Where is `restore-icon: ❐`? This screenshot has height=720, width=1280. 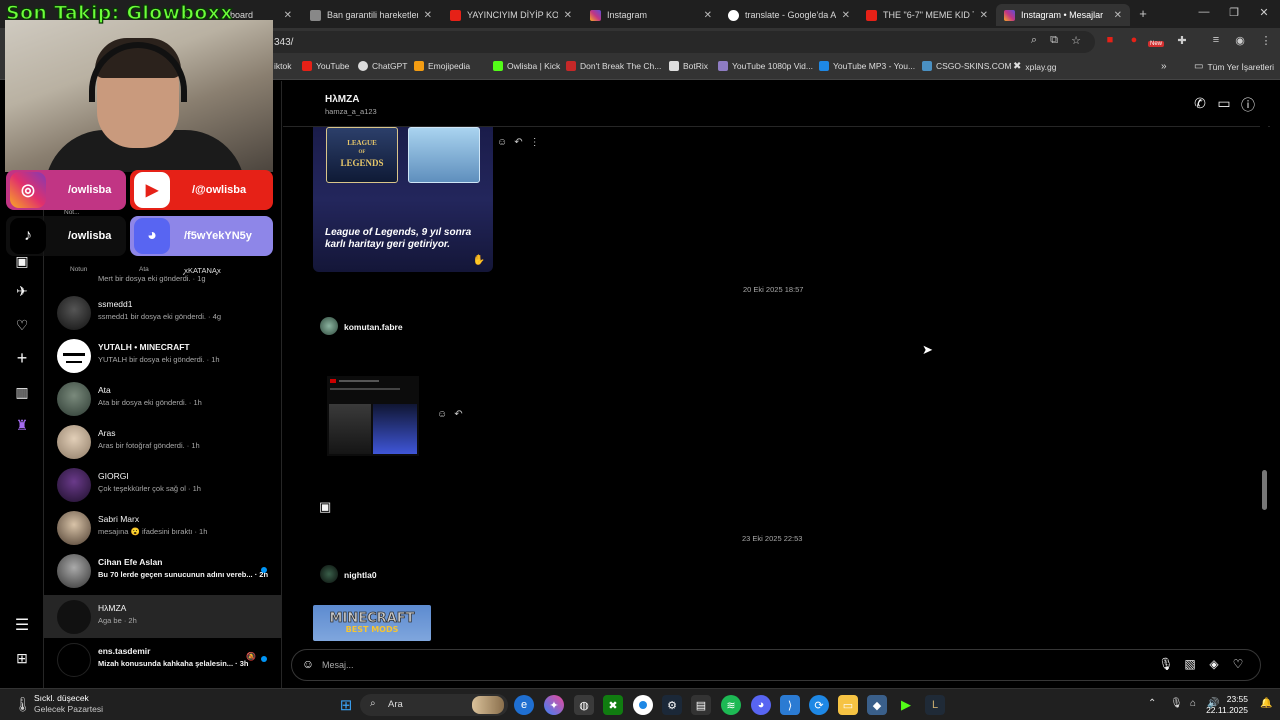
restore-icon: ❐ is located at coordinates (1234, 12).